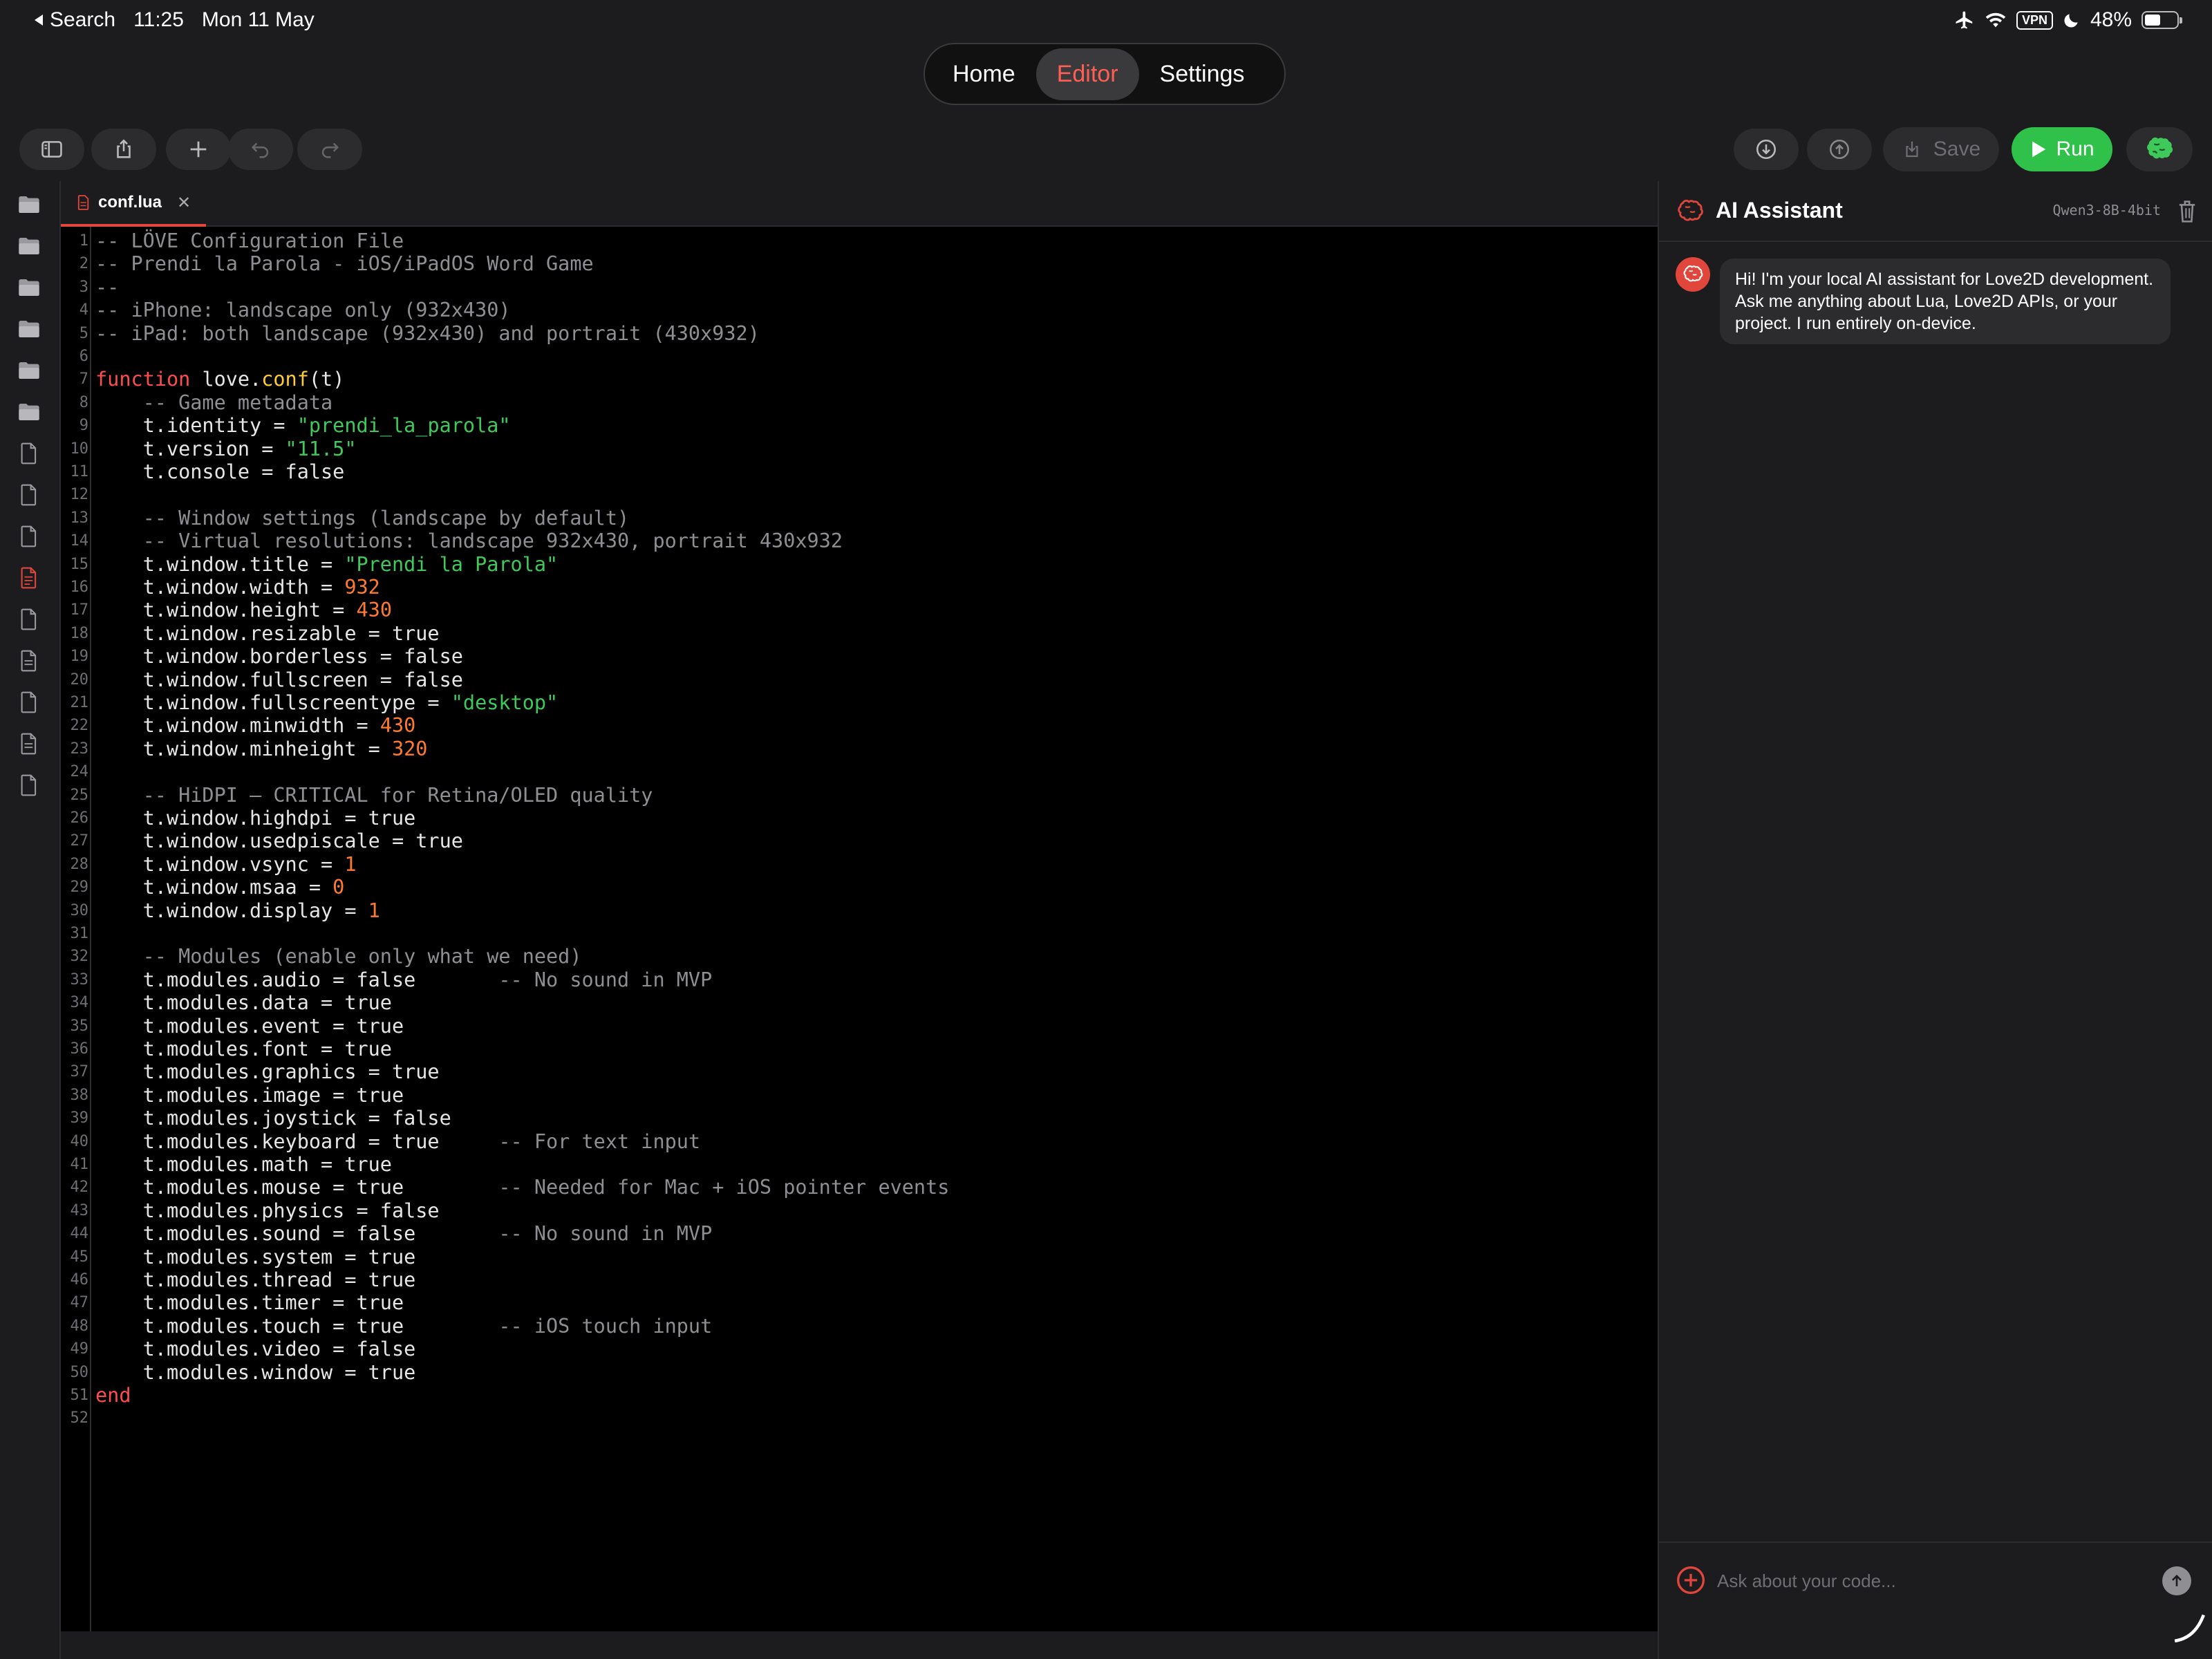 The height and width of the screenshot is (1659, 2212). Describe the element at coordinates (214, 402) in the screenshot. I see `code-line: -- Game metadata` at that location.